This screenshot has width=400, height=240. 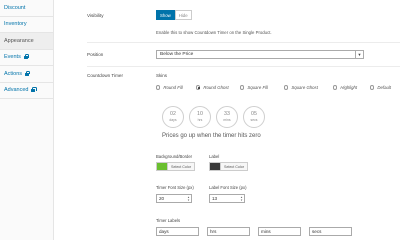 What do you see at coordinates (15, 24) in the screenshot?
I see `sidebar-item-label: Inventory` at bounding box center [15, 24].